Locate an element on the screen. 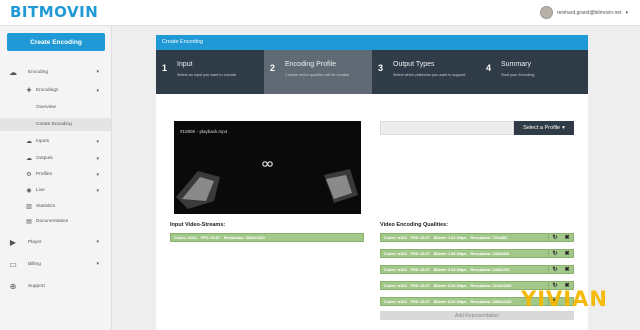 The image size is (640, 330). plus-icon: ✚ is located at coordinates (29, 91).